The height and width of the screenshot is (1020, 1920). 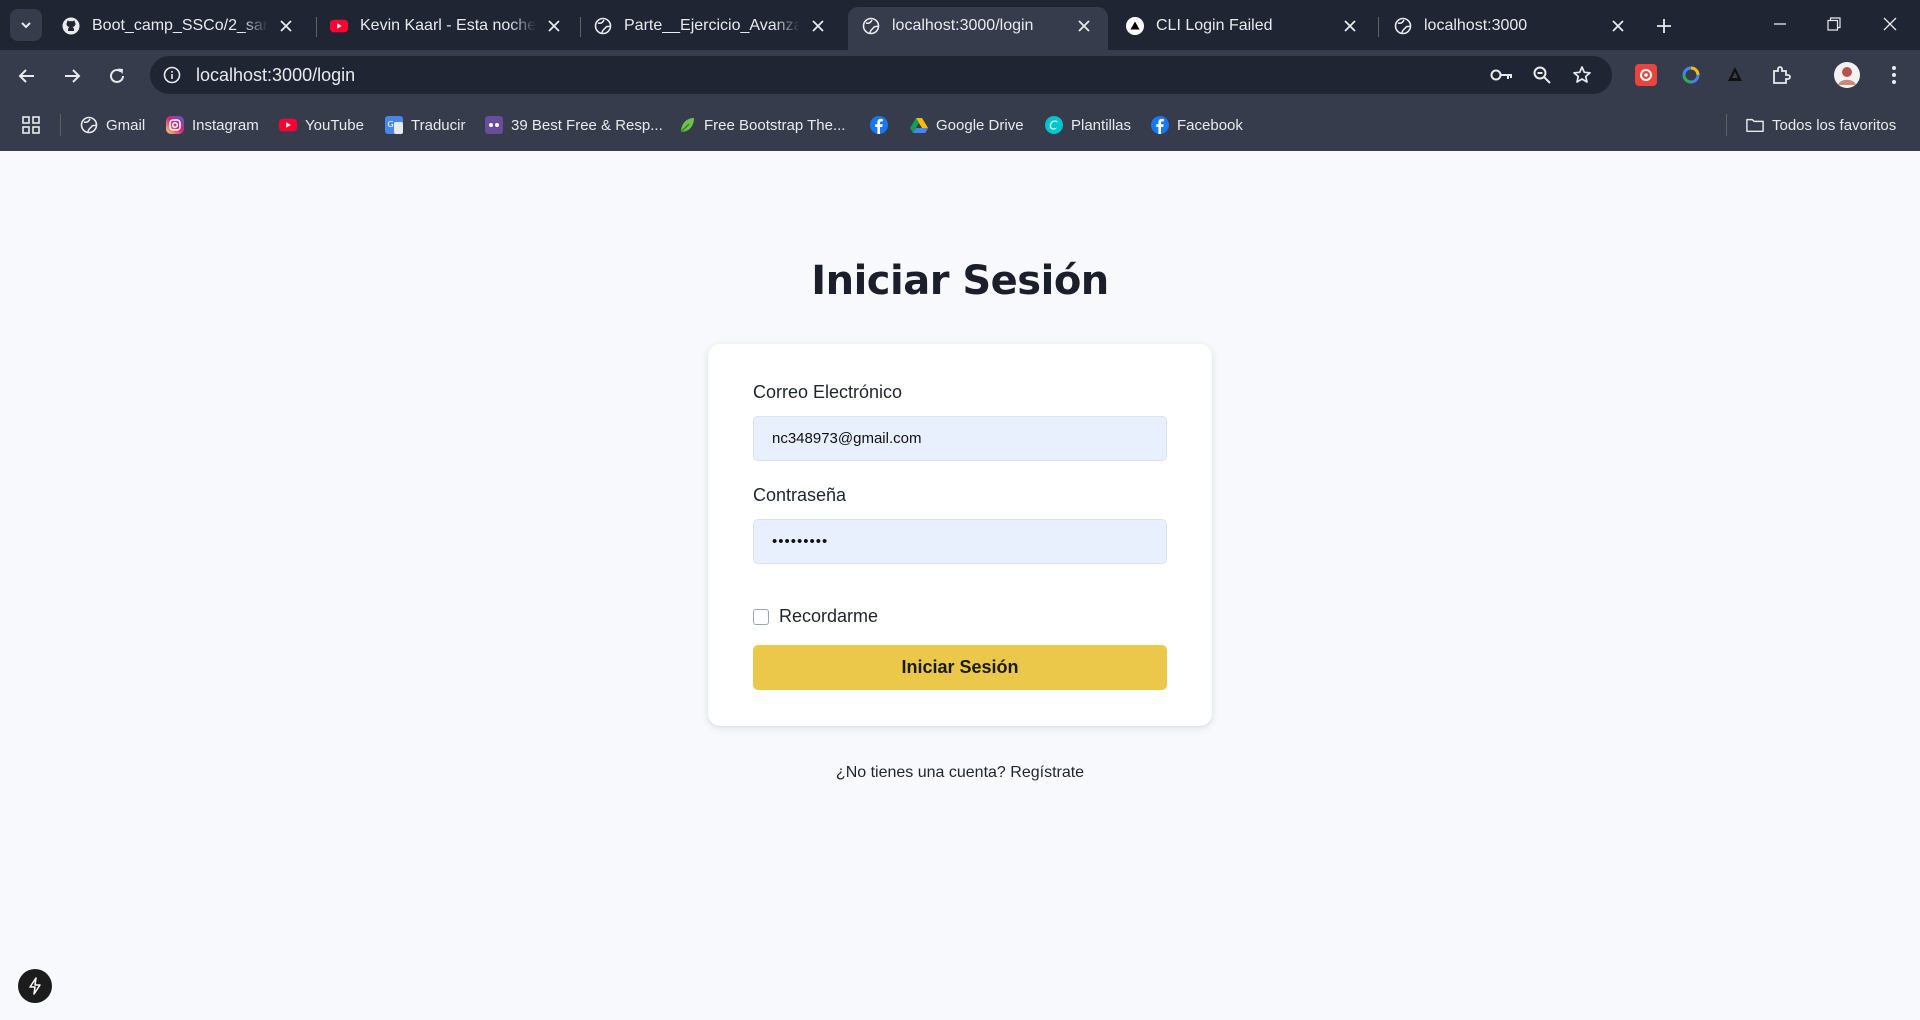 I want to click on dev-tools-badge, so click(x=35, y=986).